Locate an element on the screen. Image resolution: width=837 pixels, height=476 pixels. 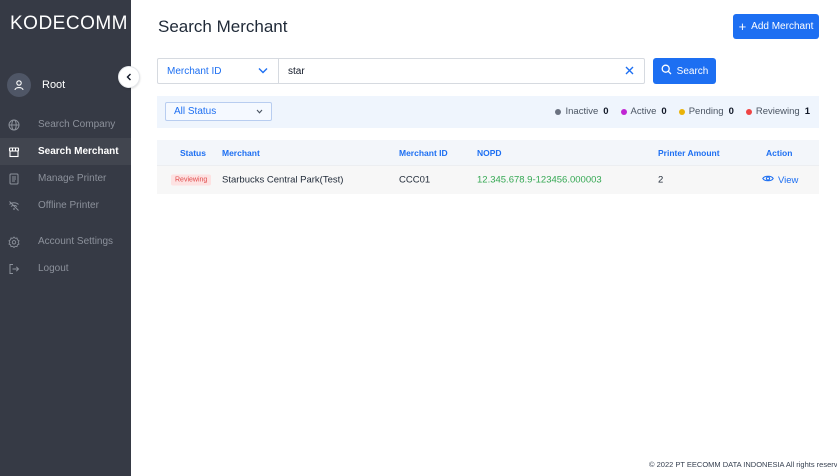
sidebar-item-label: Logout is located at coordinates (53, 268).